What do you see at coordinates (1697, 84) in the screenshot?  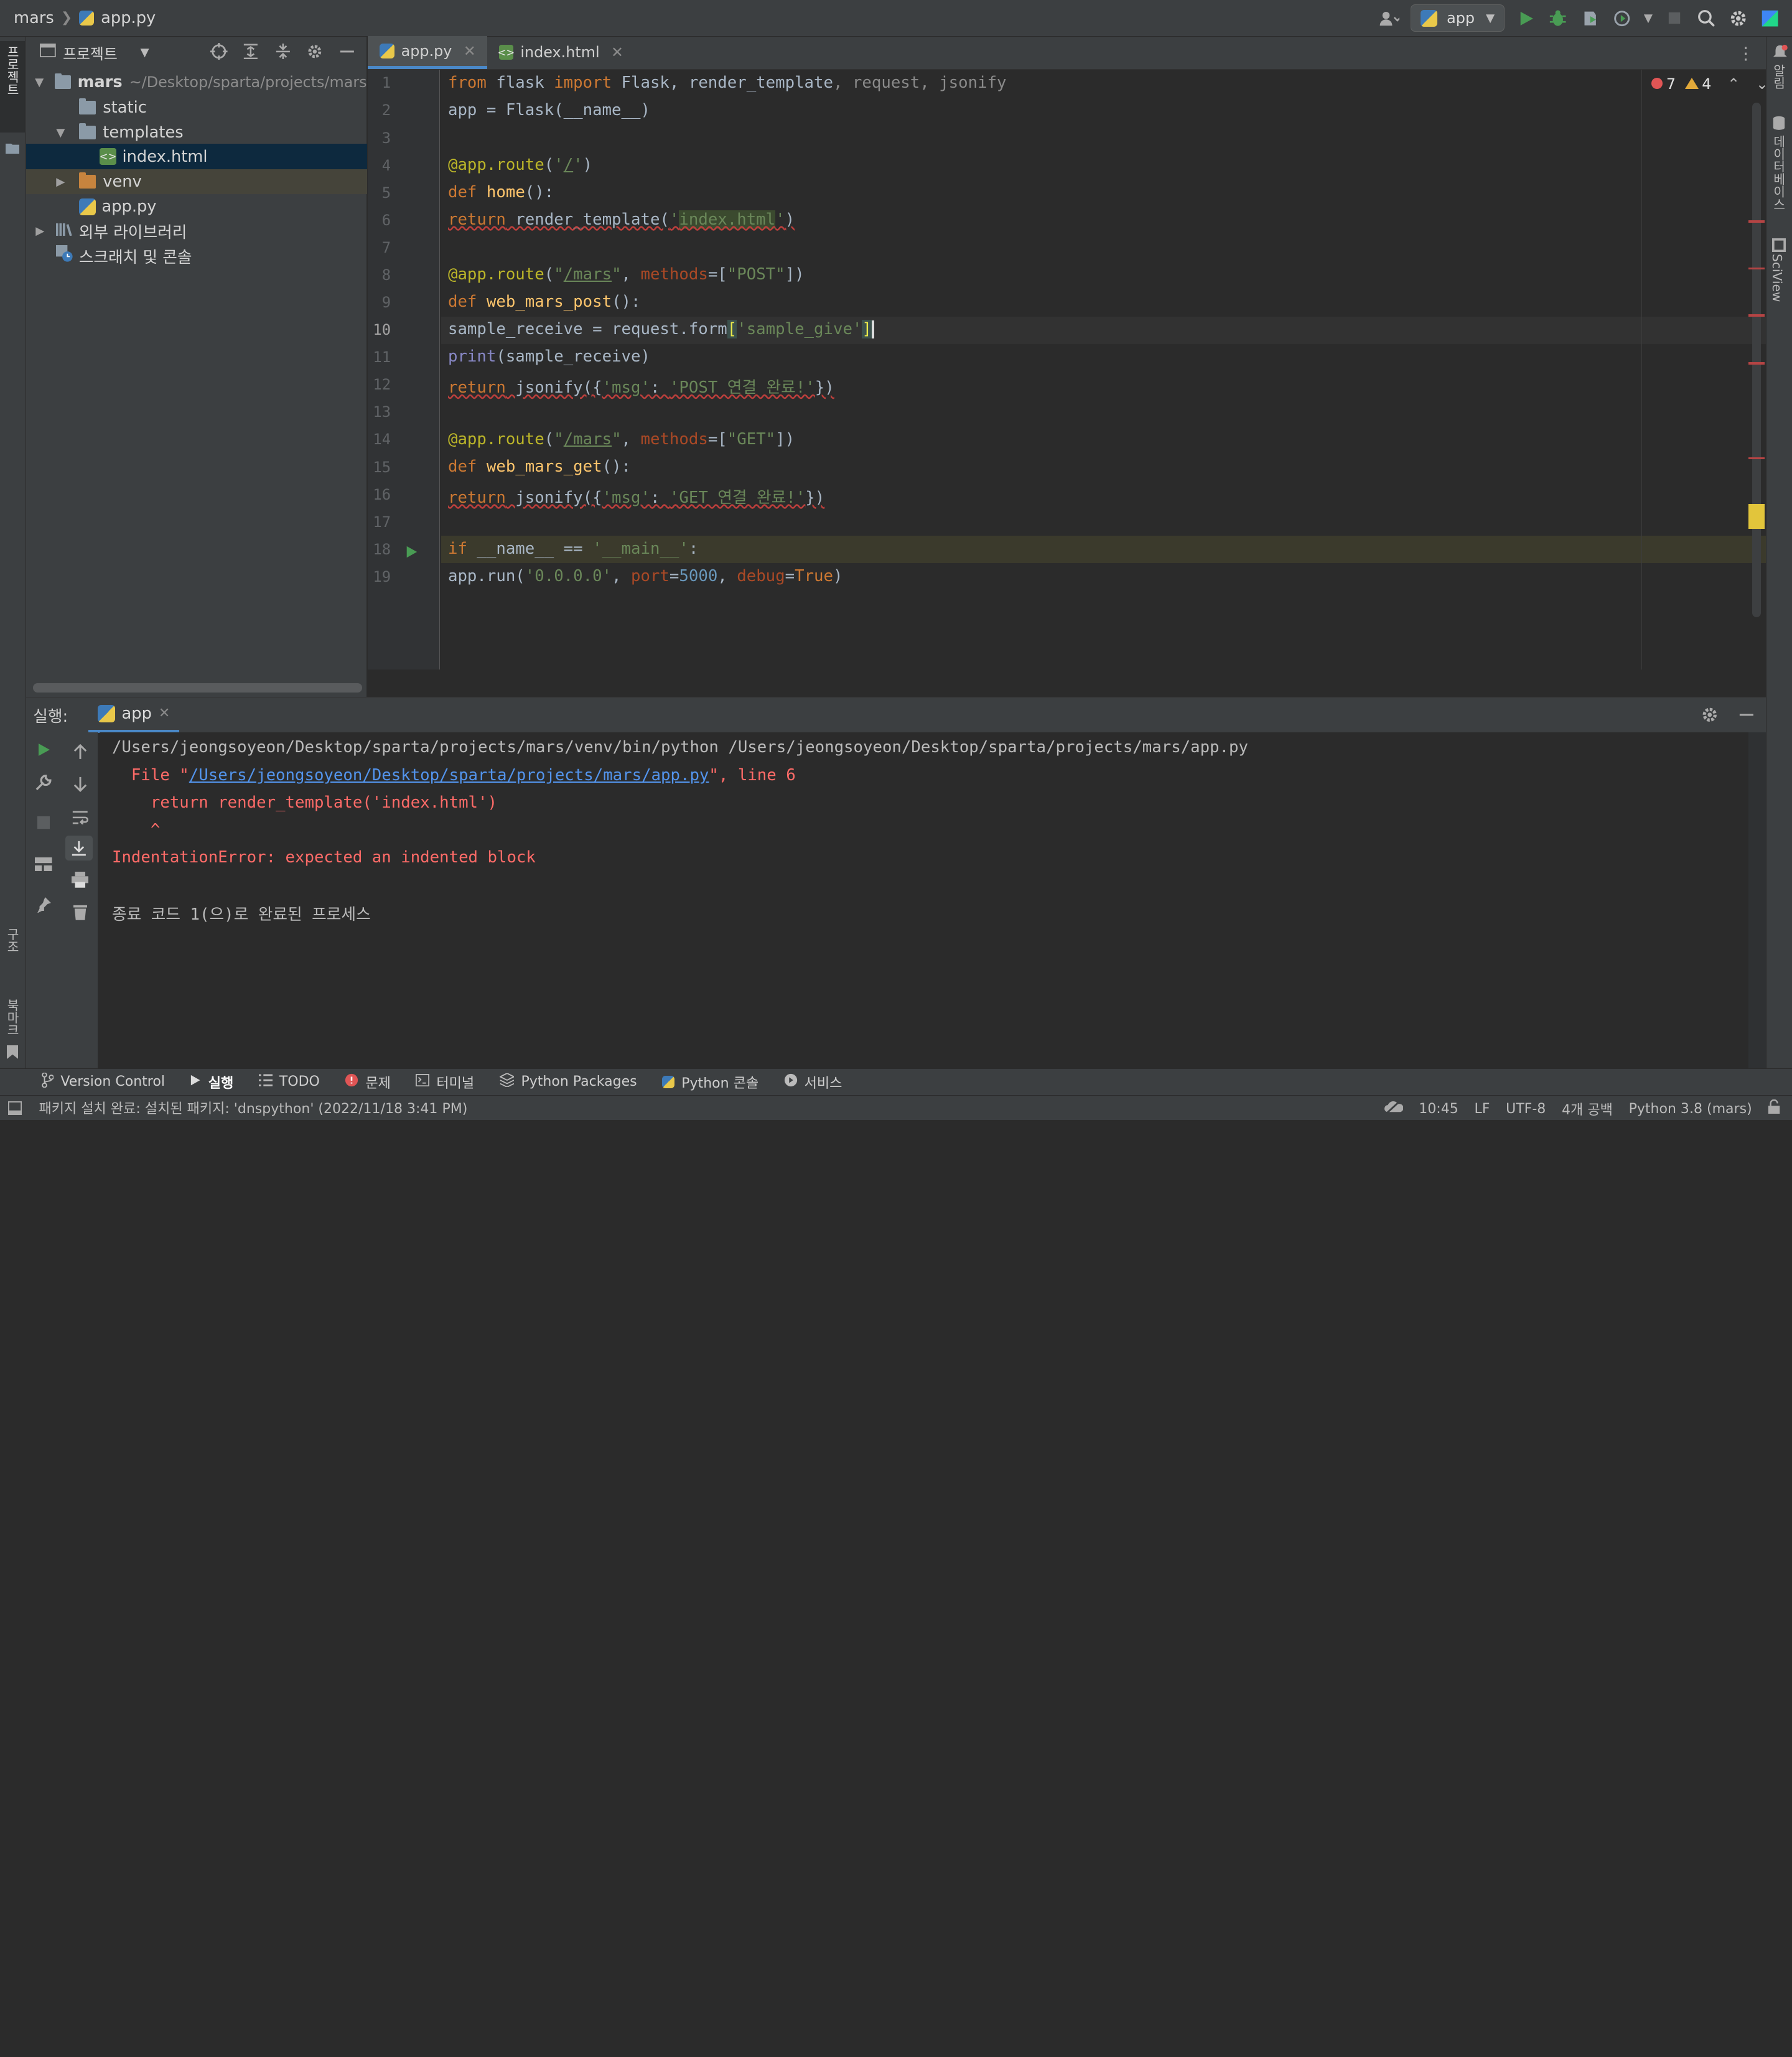 I see `warning-count: 4` at bounding box center [1697, 84].